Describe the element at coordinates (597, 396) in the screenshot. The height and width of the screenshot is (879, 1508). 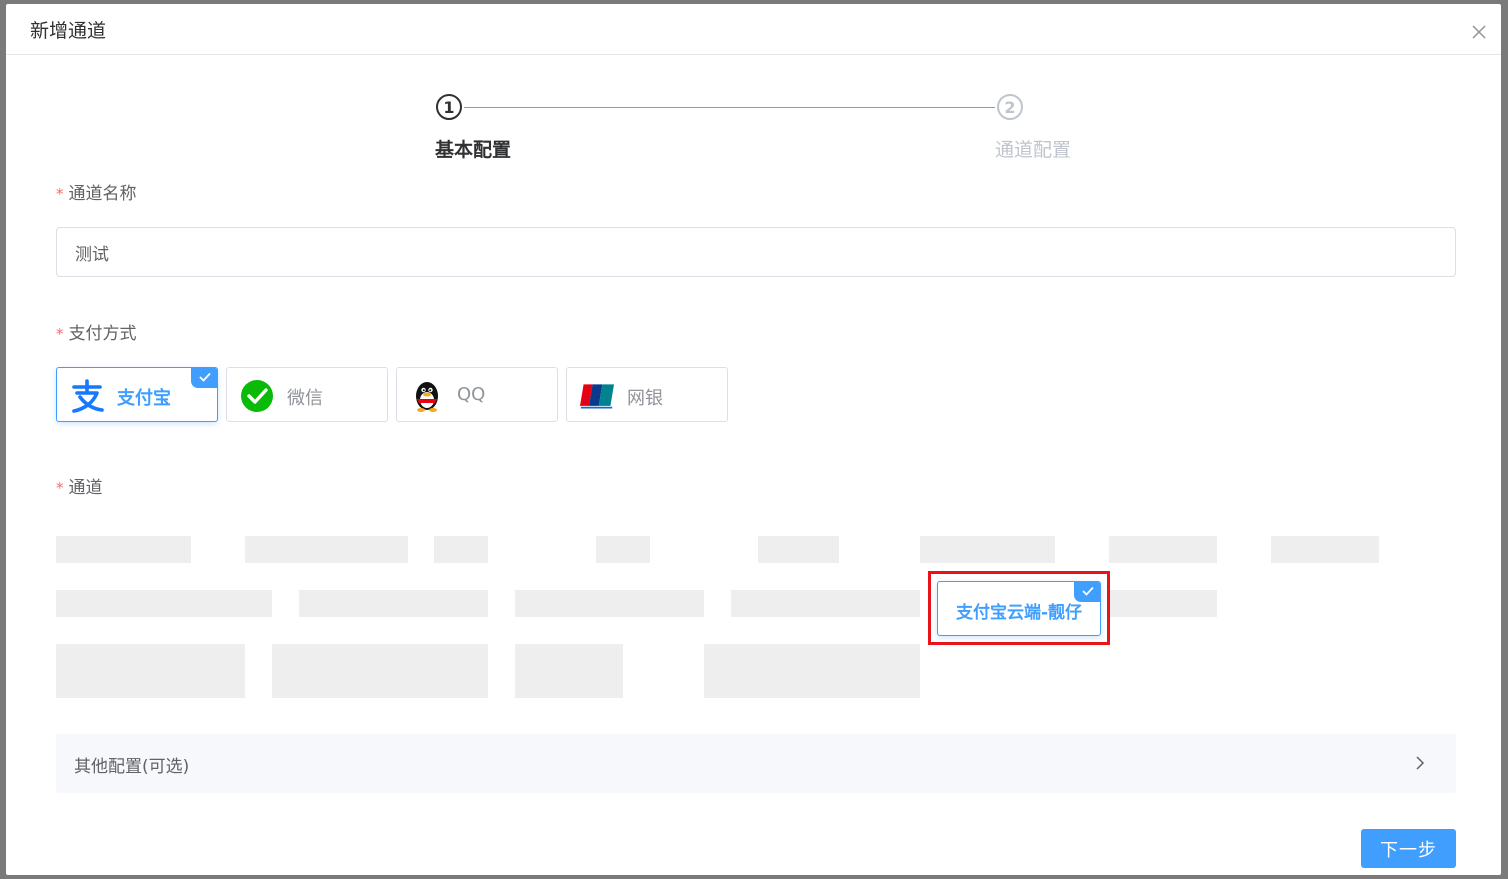
I see `unionpay-icon` at that location.